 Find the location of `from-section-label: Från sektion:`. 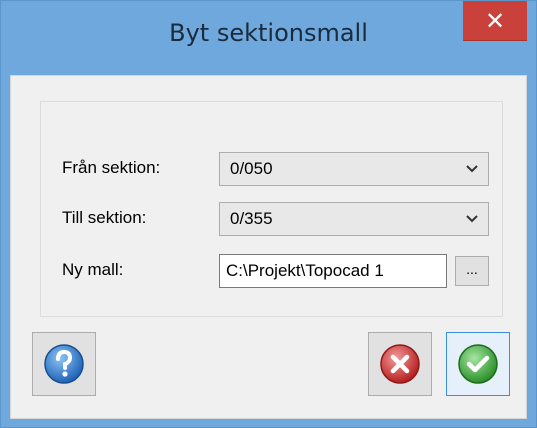

from-section-label: Från sektion: is located at coordinates (111, 167).